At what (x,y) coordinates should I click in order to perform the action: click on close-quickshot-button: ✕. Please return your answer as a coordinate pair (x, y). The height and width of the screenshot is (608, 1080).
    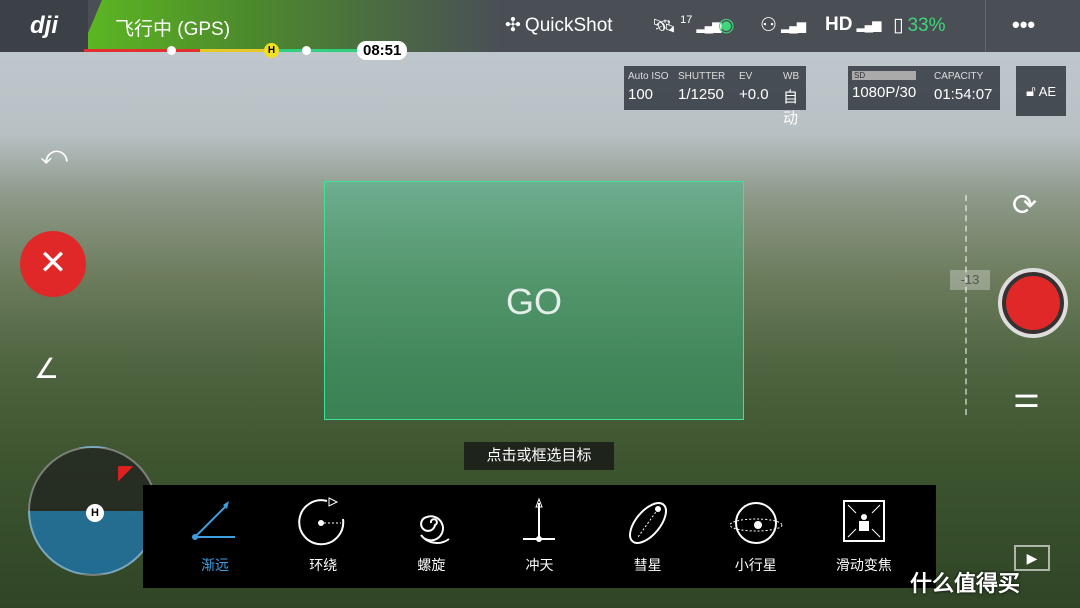
    Looking at the image, I should click on (53, 264).